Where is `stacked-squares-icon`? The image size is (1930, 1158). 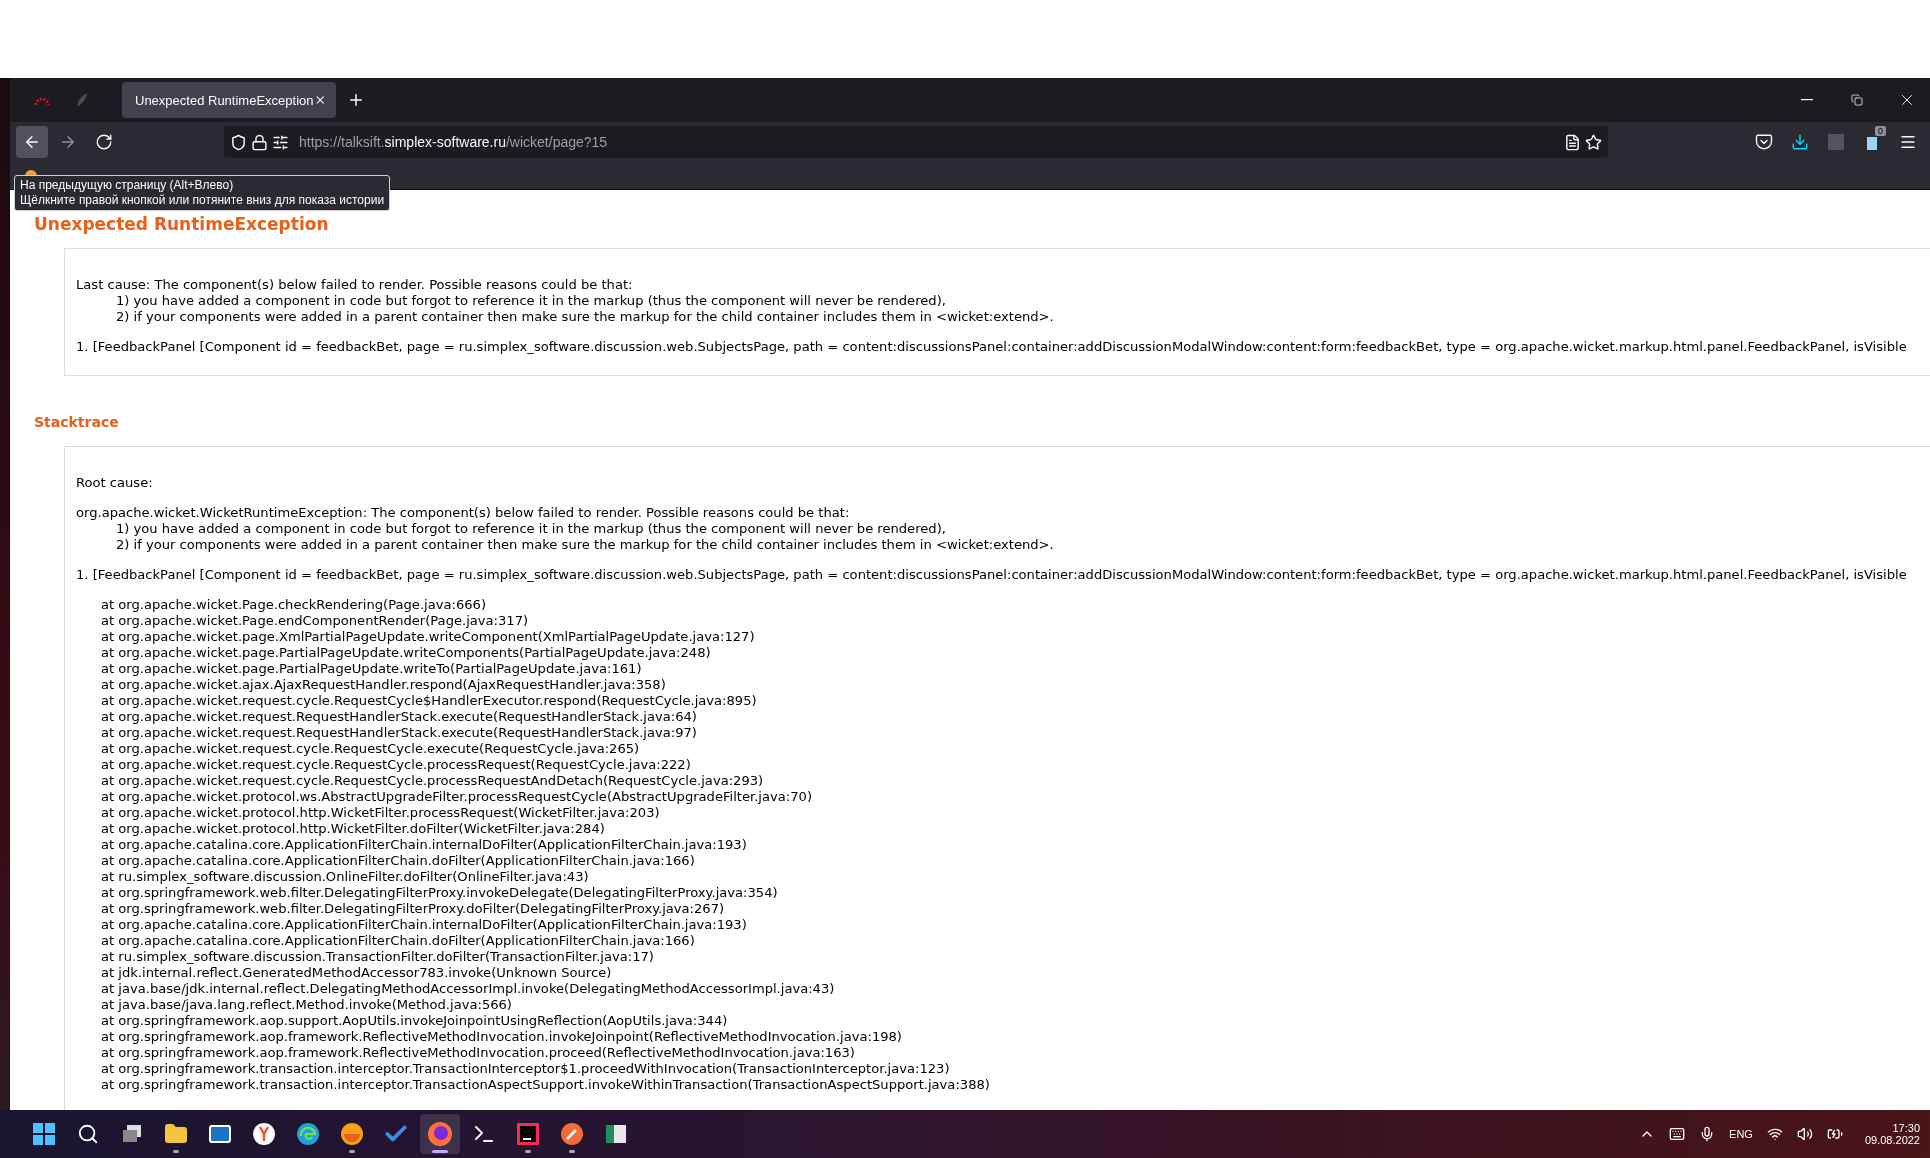
stacked-squares-icon is located at coordinates (132, 1134).